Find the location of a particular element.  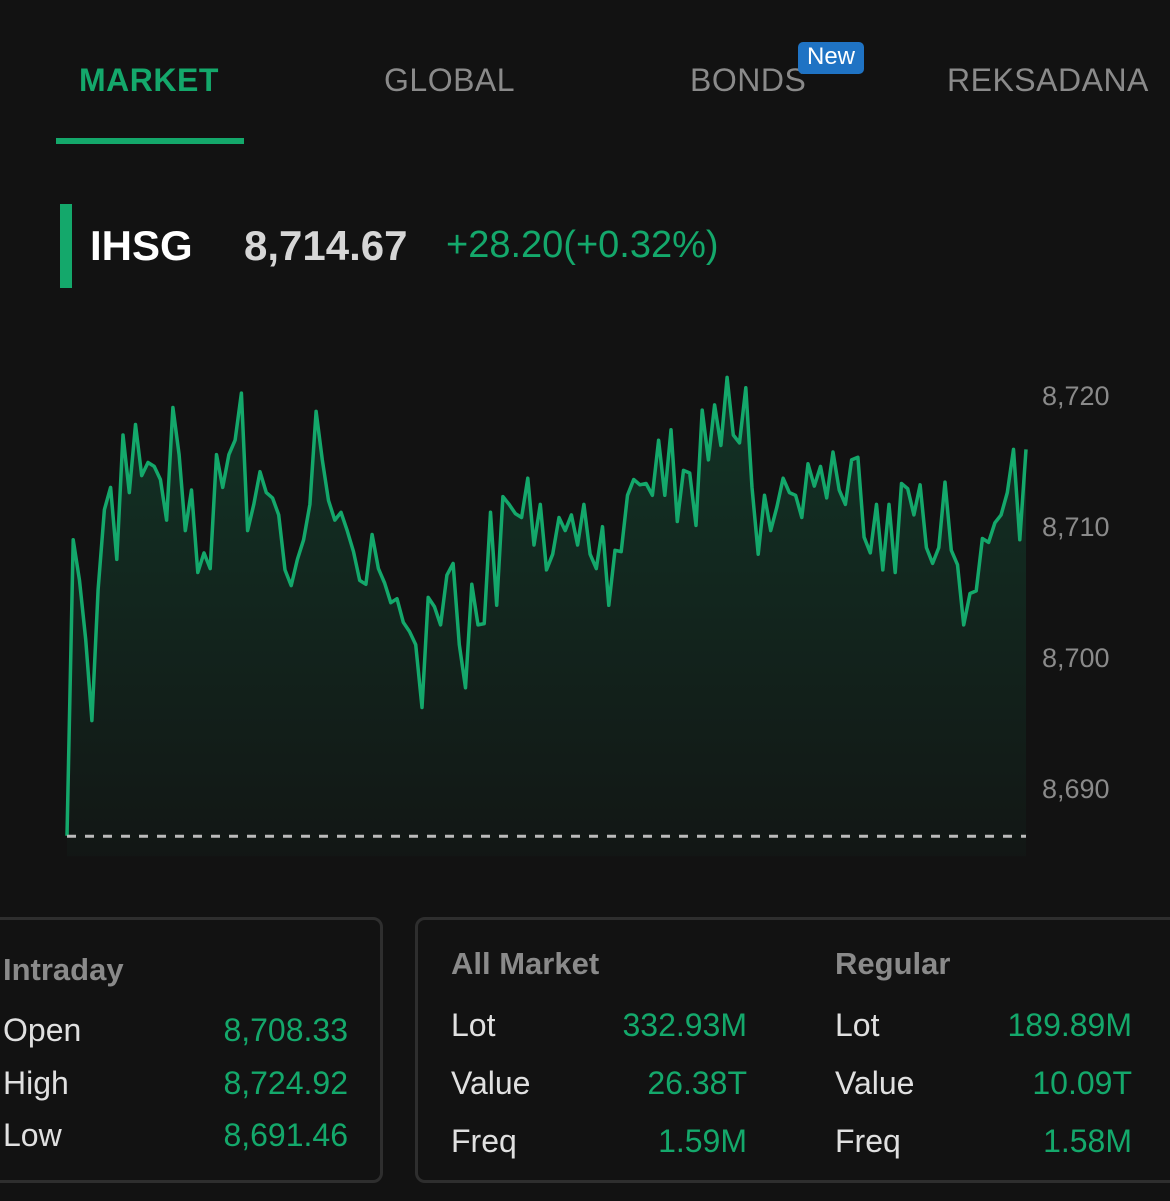

open-label: Open is located at coordinates (42, 1030).